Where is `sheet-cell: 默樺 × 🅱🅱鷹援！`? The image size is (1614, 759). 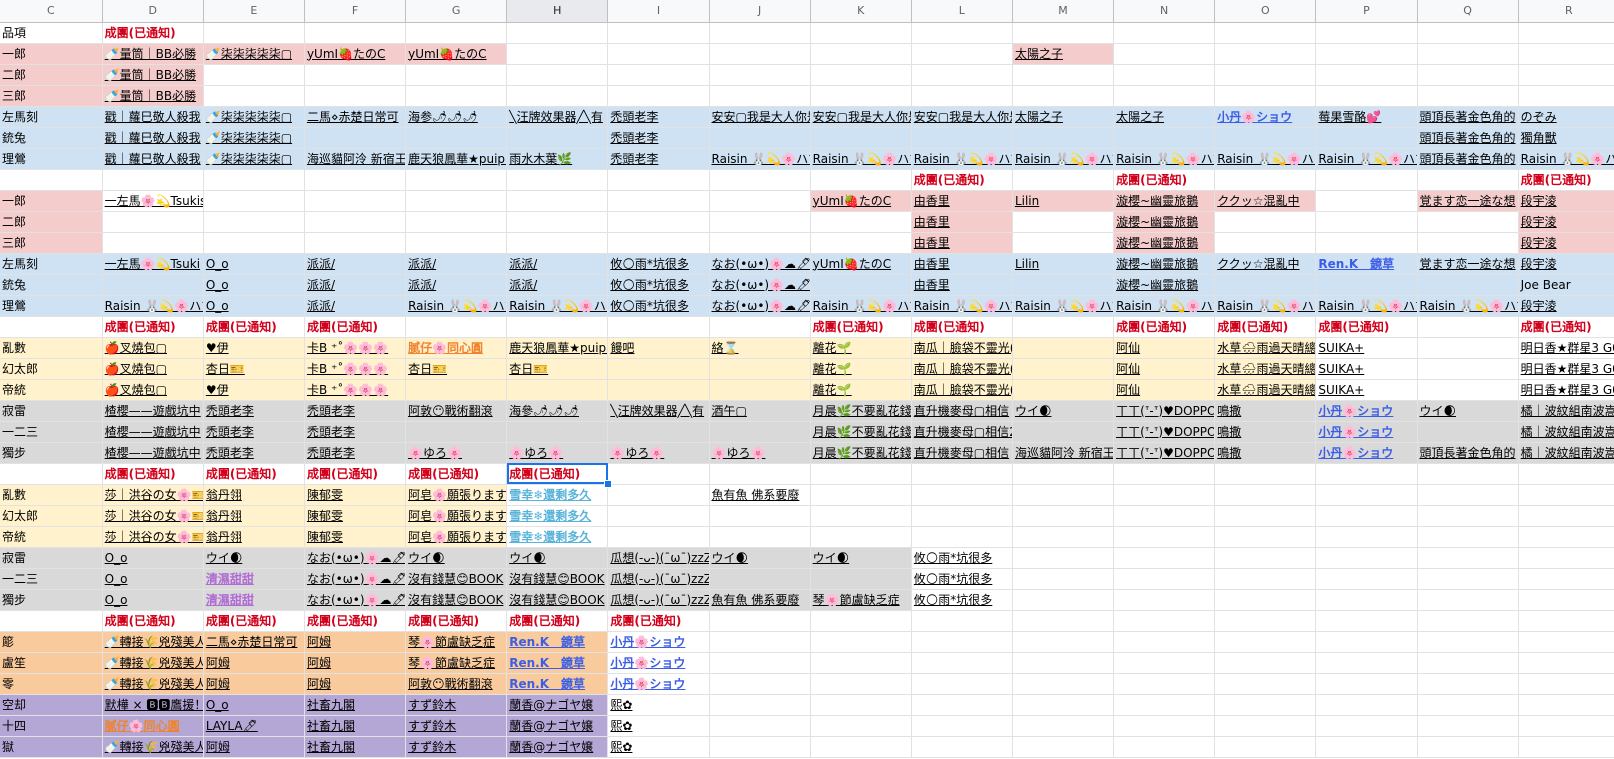 sheet-cell: 默樺 × 🅱🅱鷹援！ is located at coordinates (153, 705).